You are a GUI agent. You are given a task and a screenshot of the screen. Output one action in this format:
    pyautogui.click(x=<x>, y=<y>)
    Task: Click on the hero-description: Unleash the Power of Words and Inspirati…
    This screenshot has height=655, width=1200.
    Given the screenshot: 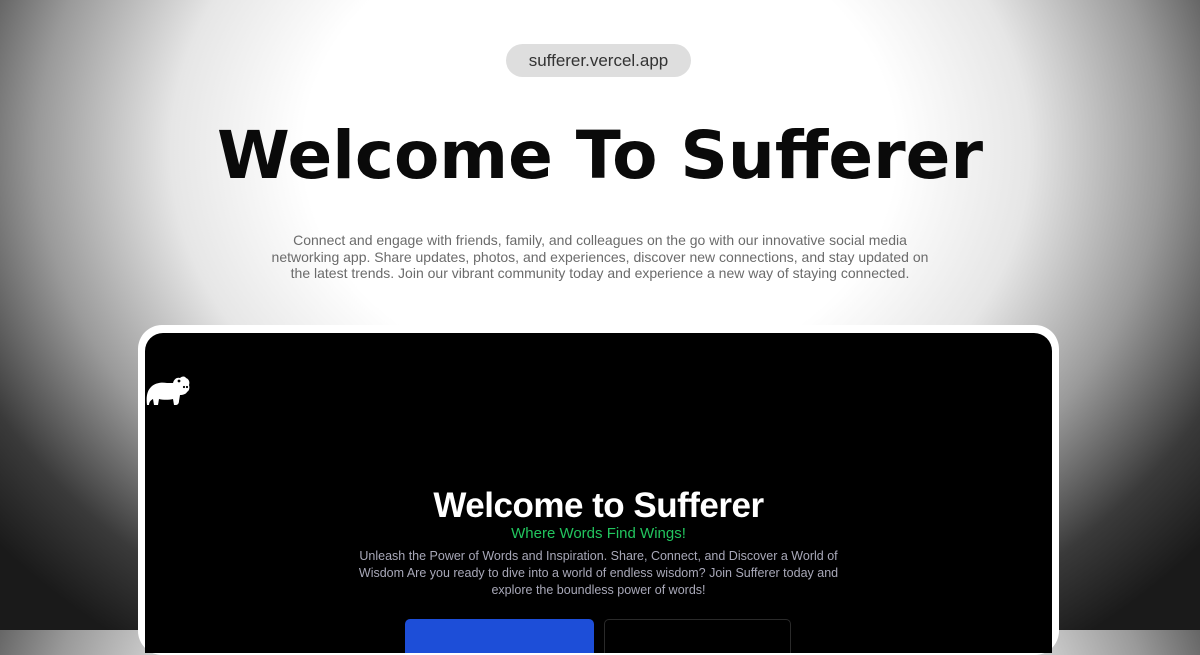 What is the action you would take?
    pyautogui.click(x=598, y=573)
    